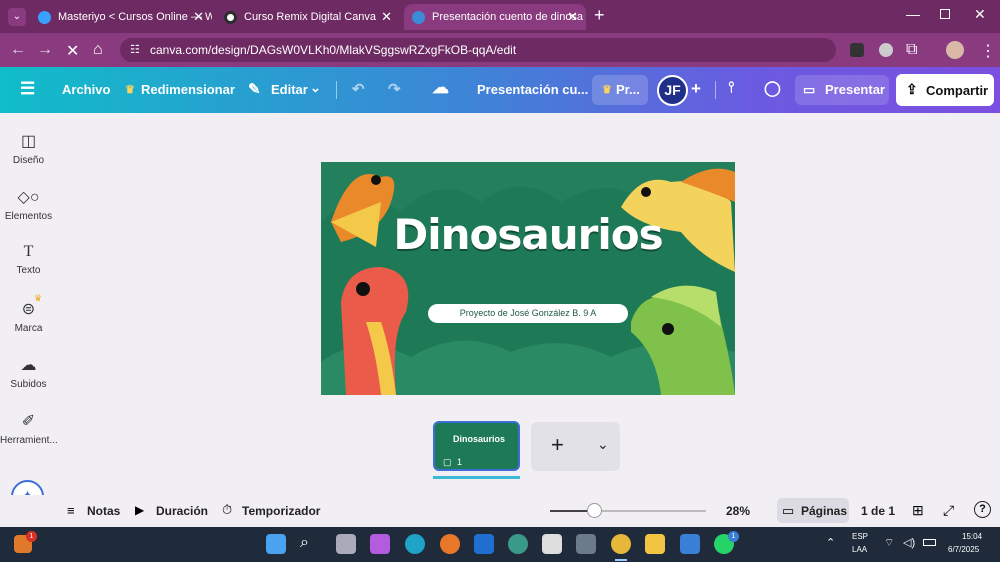  Describe the element at coordinates (289, 89) in the screenshot. I see `editar-button: Editar` at that location.